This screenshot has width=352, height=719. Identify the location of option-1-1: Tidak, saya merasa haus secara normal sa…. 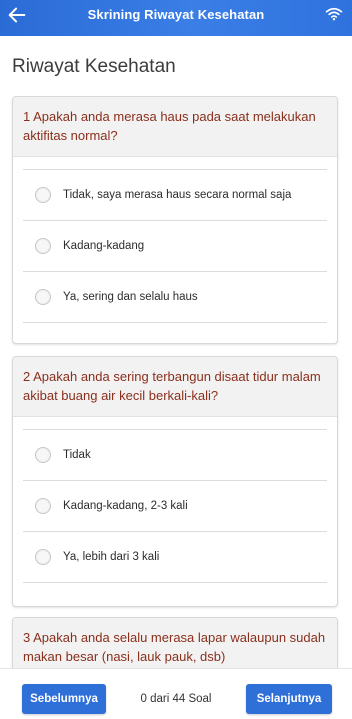
(175, 195).